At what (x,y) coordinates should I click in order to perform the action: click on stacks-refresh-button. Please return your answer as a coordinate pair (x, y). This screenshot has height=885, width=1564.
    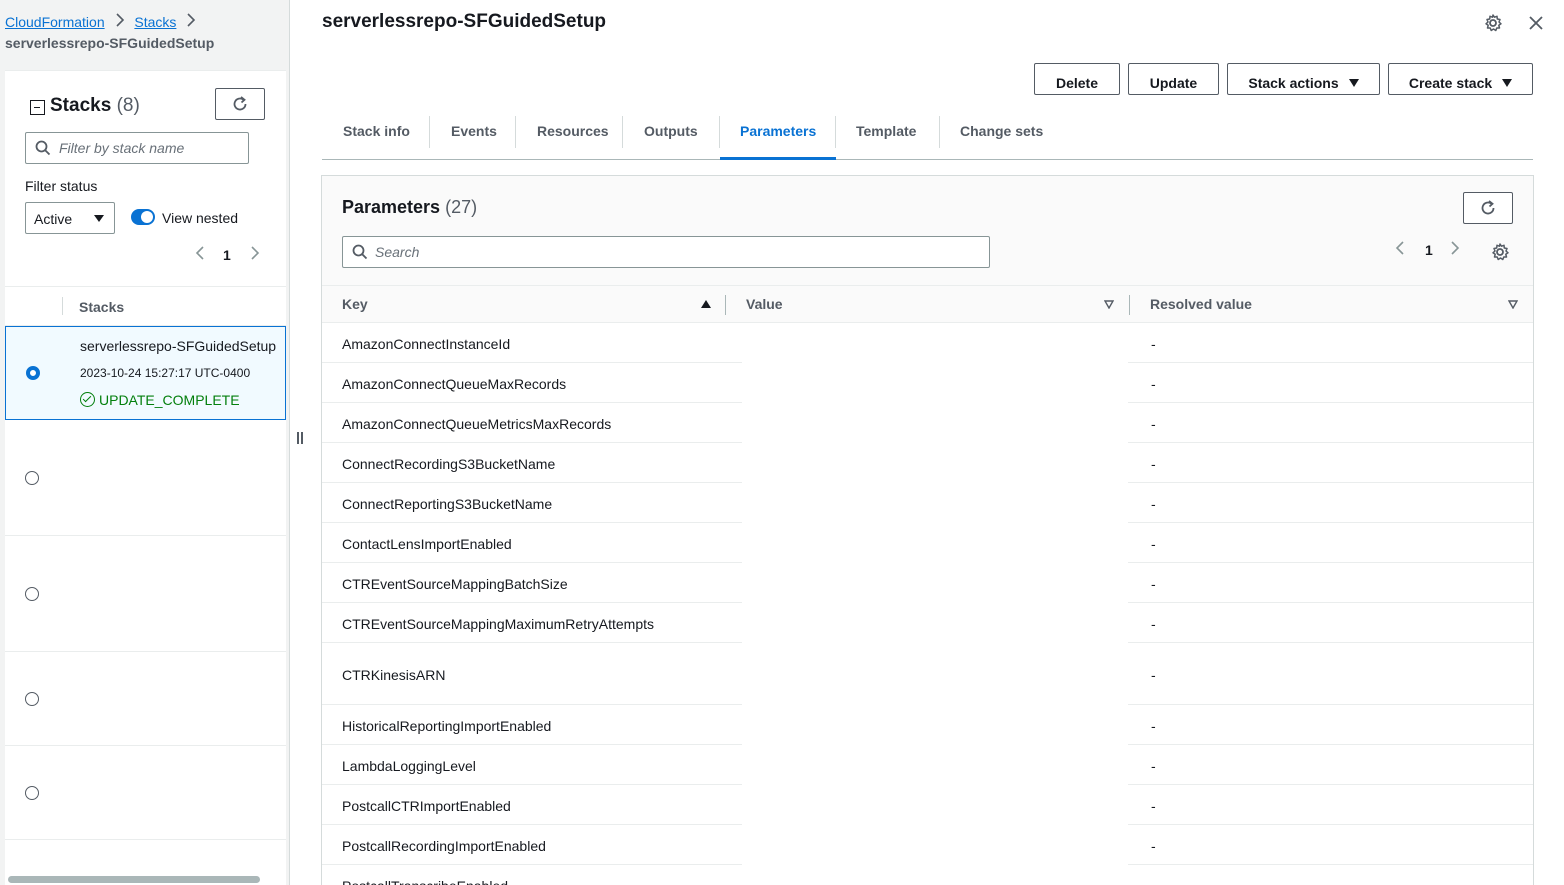
    Looking at the image, I should click on (240, 104).